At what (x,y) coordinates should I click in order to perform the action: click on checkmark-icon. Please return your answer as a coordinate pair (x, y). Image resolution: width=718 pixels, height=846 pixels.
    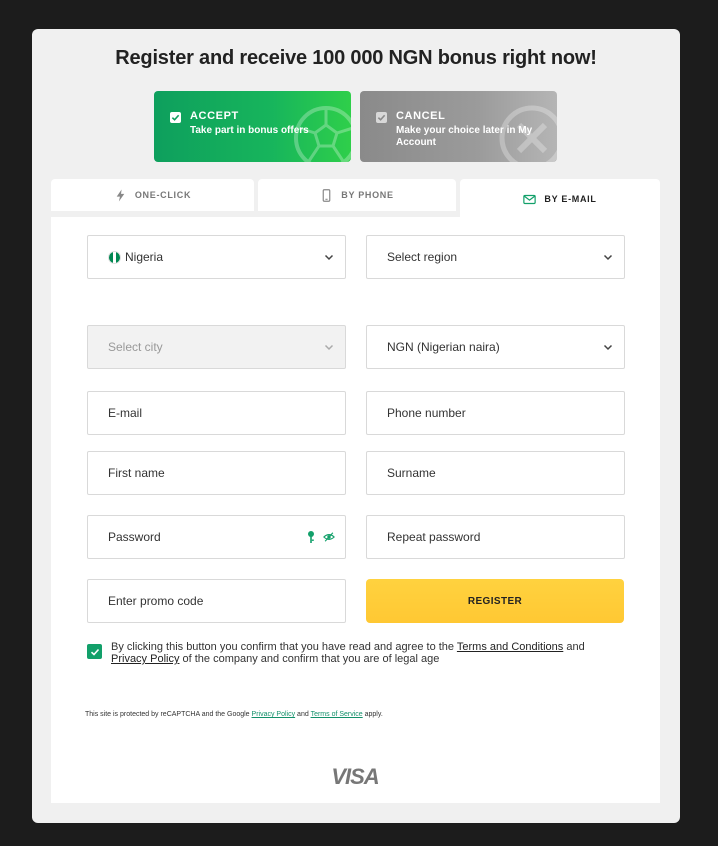
    Looking at the image, I should click on (94, 652).